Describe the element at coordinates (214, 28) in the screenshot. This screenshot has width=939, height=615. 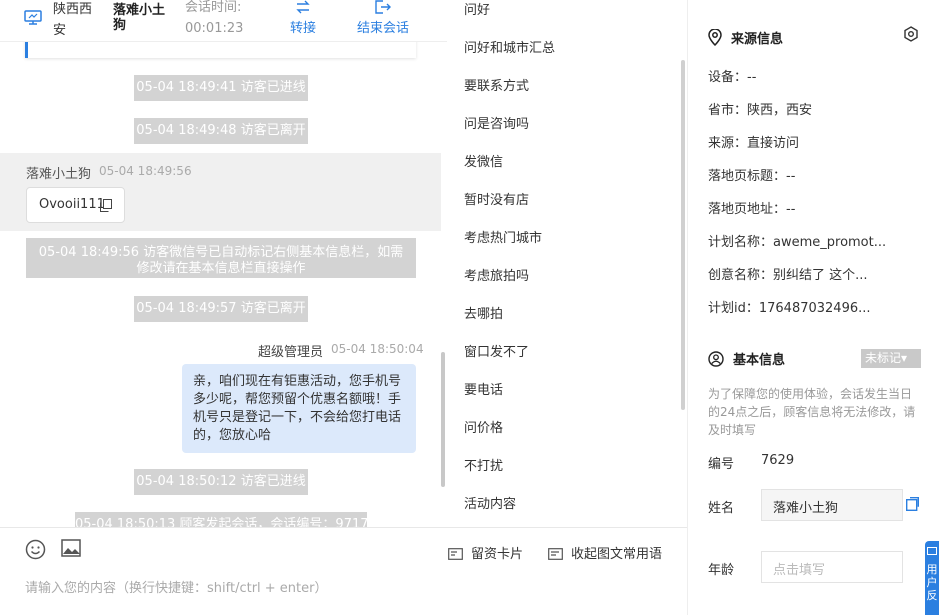
I see `session-time-value: 00:01:23` at that location.